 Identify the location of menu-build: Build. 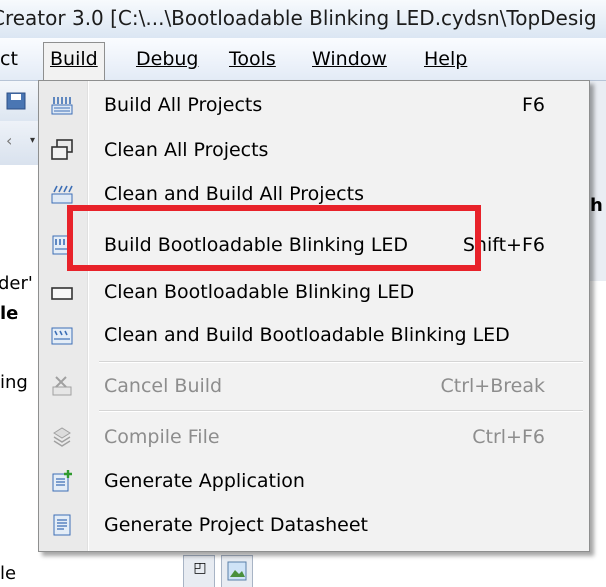
(74, 61).